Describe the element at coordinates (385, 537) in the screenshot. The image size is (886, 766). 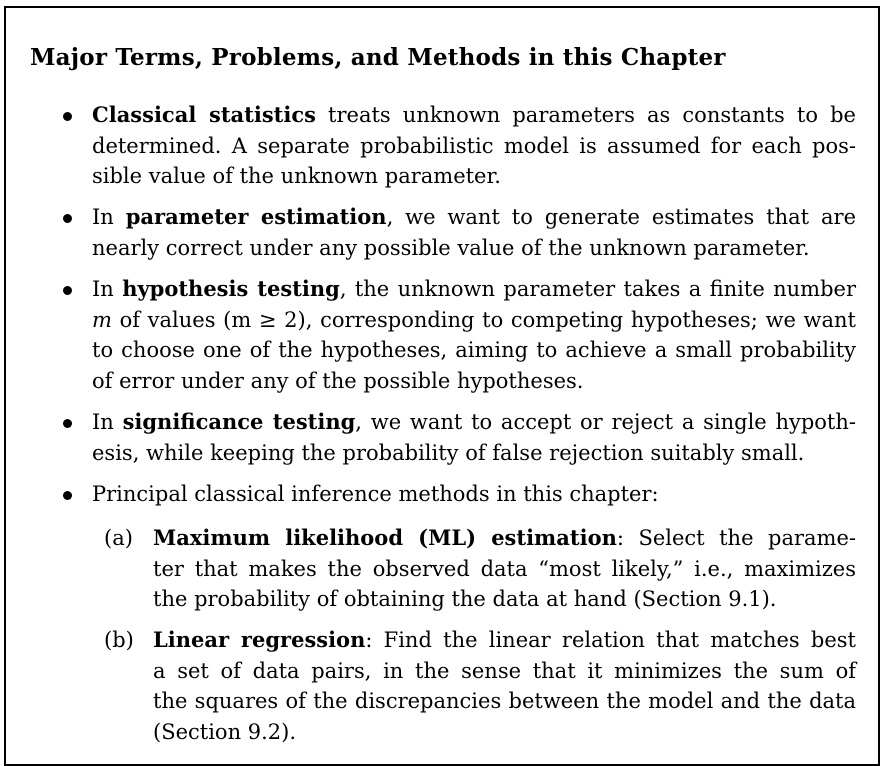
I see `term-ml-estimation: Maximum likelihood (ML) estimation` at that location.